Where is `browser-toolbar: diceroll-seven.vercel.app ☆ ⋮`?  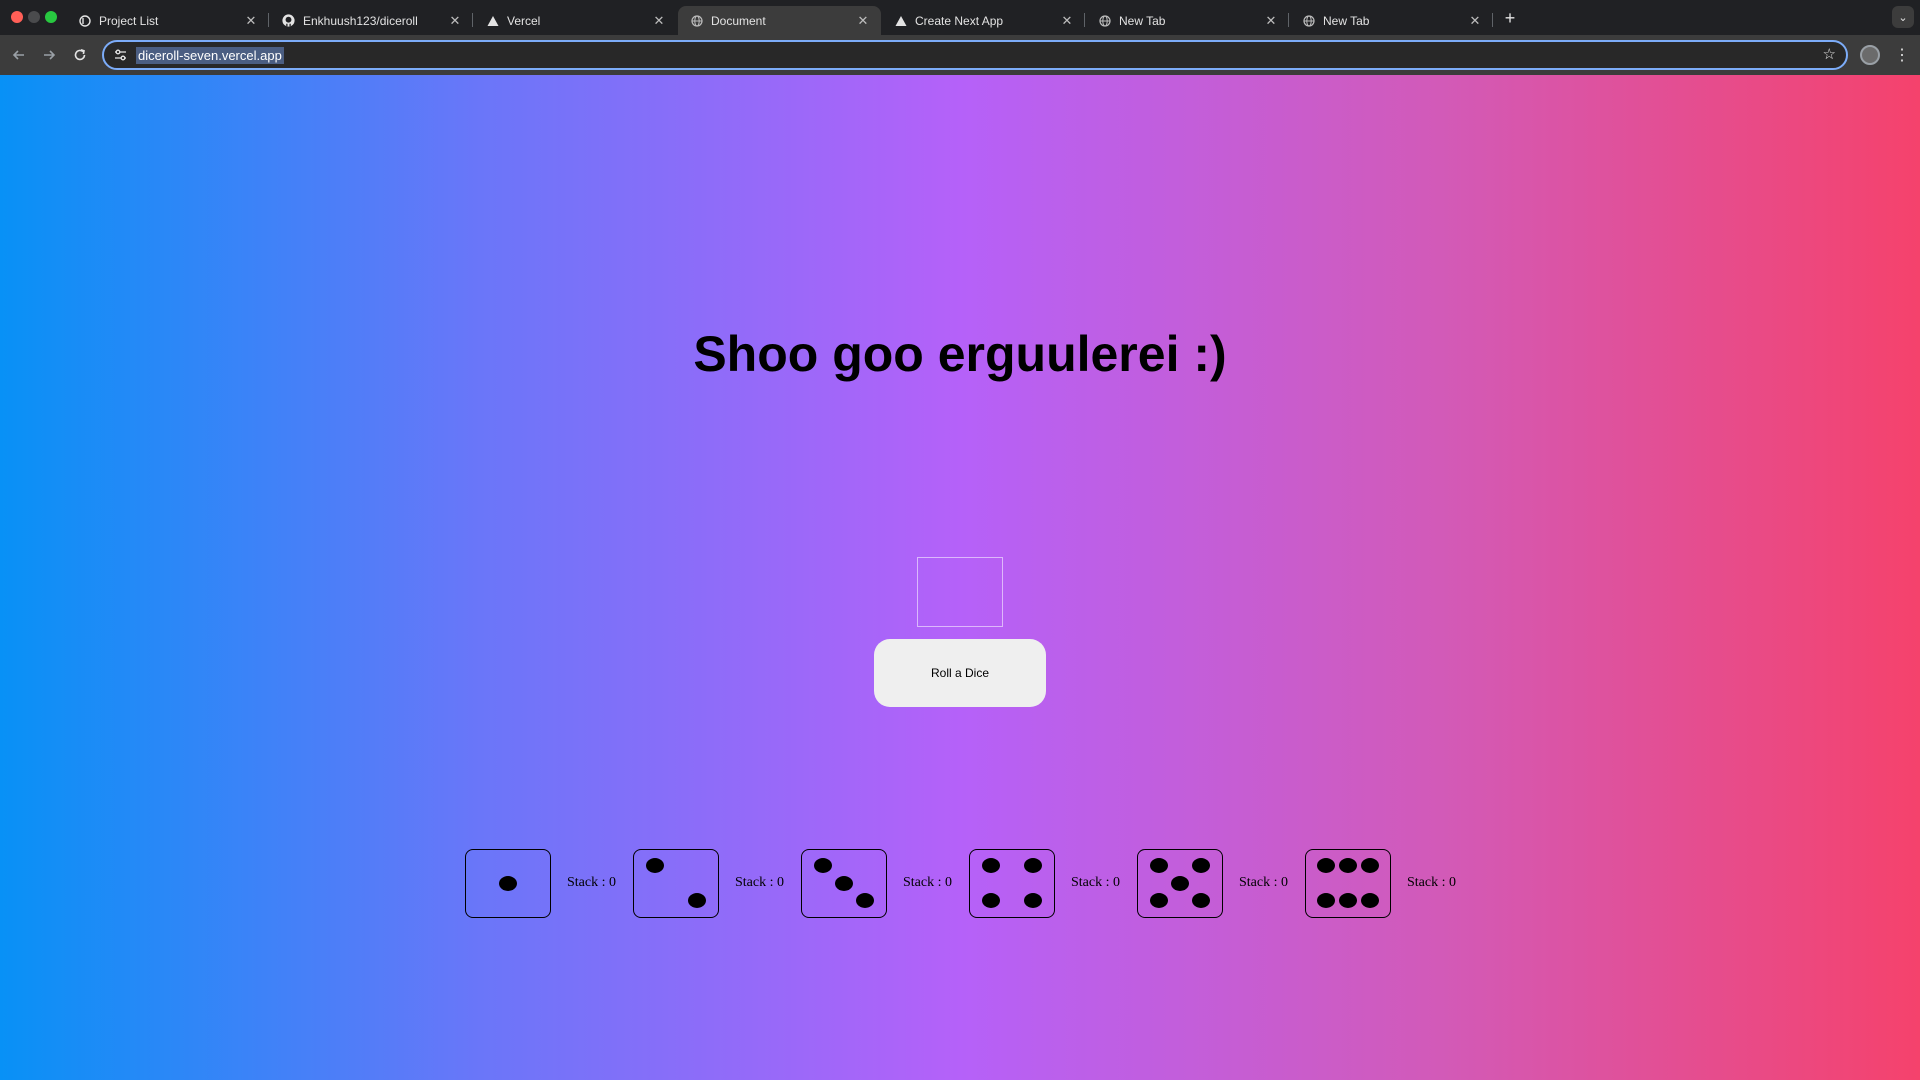
browser-toolbar: diceroll-seven.vercel.app ☆ ⋮ is located at coordinates (960, 55).